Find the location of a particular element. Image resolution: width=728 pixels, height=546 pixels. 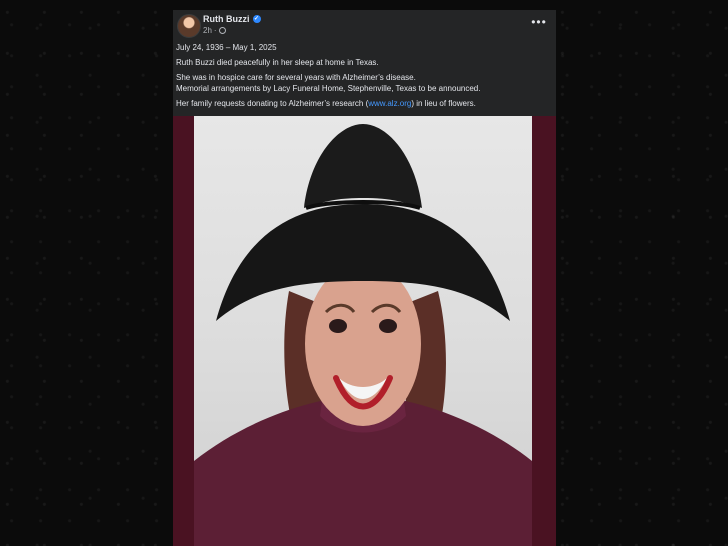

post-meta: 2h · is located at coordinates (214, 30).